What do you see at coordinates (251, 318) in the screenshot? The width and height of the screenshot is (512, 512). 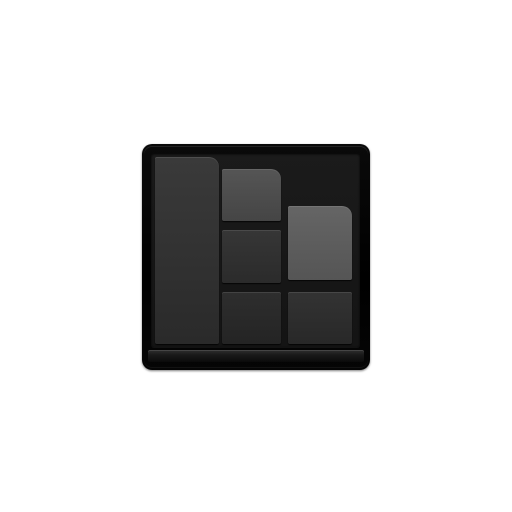 I see `chart-block-middle-bottom` at bounding box center [251, 318].